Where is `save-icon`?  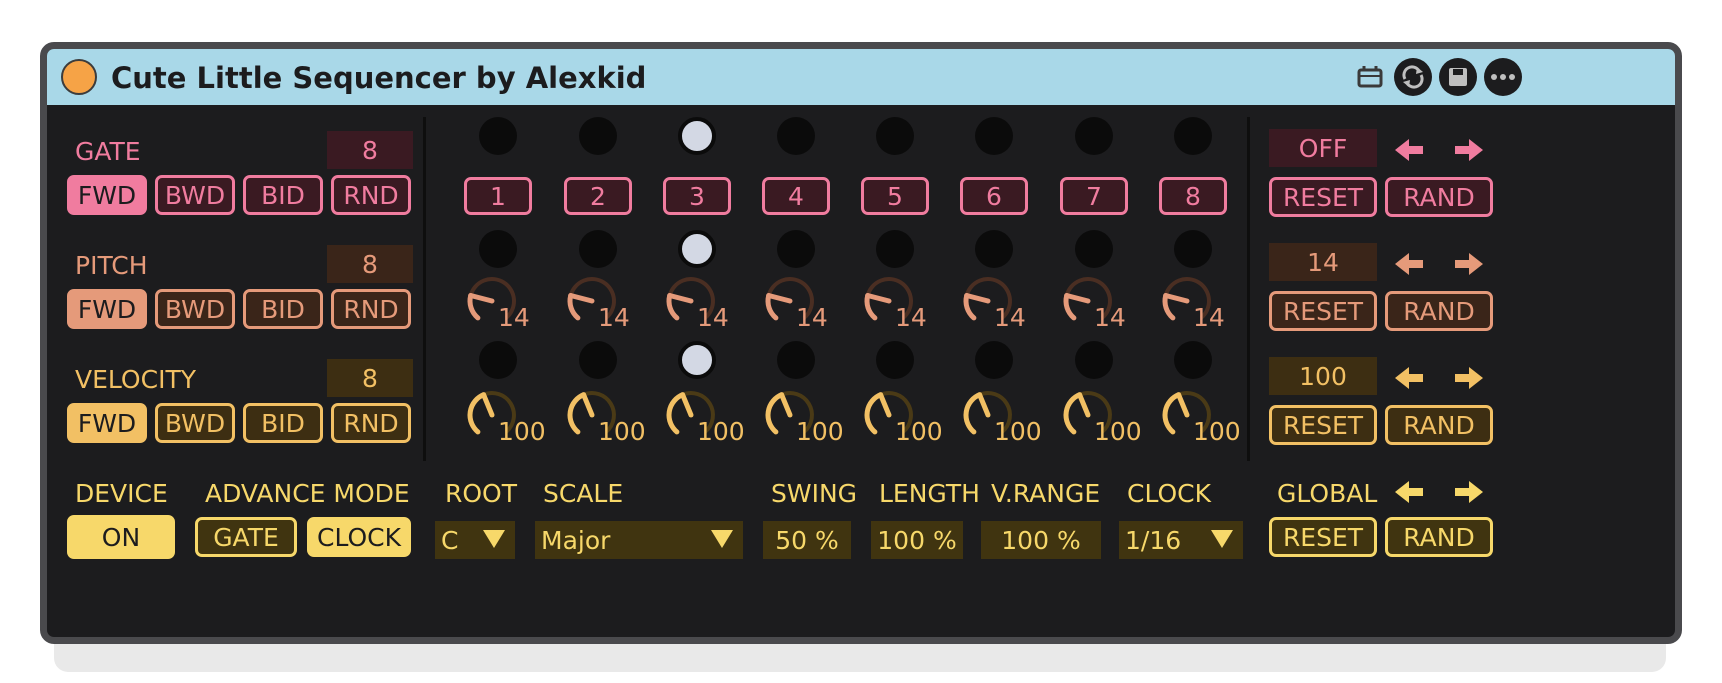
save-icon is located at coordinates (1458, 77).